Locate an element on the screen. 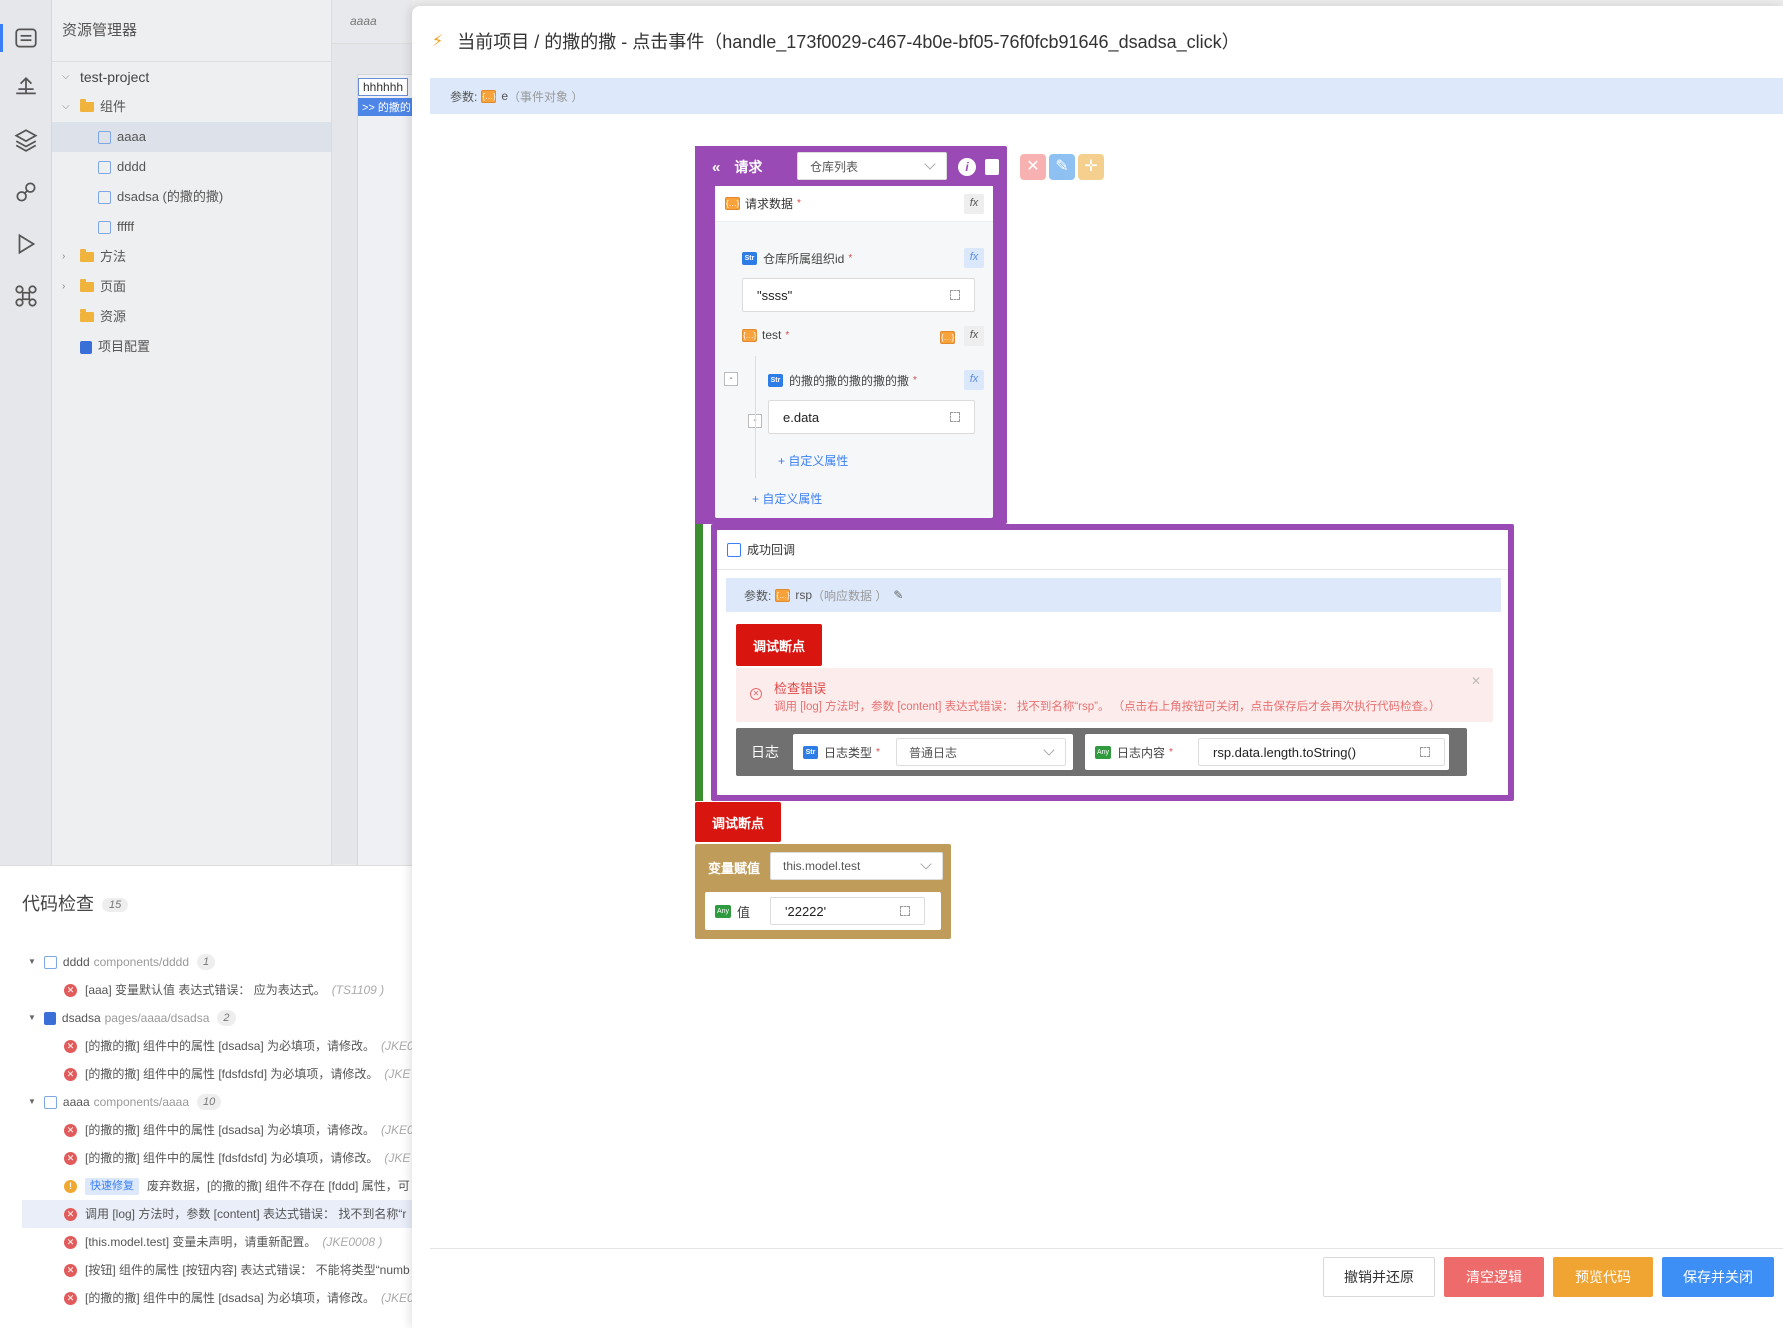 Image resolution: width=1783 pixels, height=1328 pixels. check-item: ✕ [aaa] 变量默认值 表达式错误： 应为表达式。 (TS1109 ) is located at coordinates (217, 990).